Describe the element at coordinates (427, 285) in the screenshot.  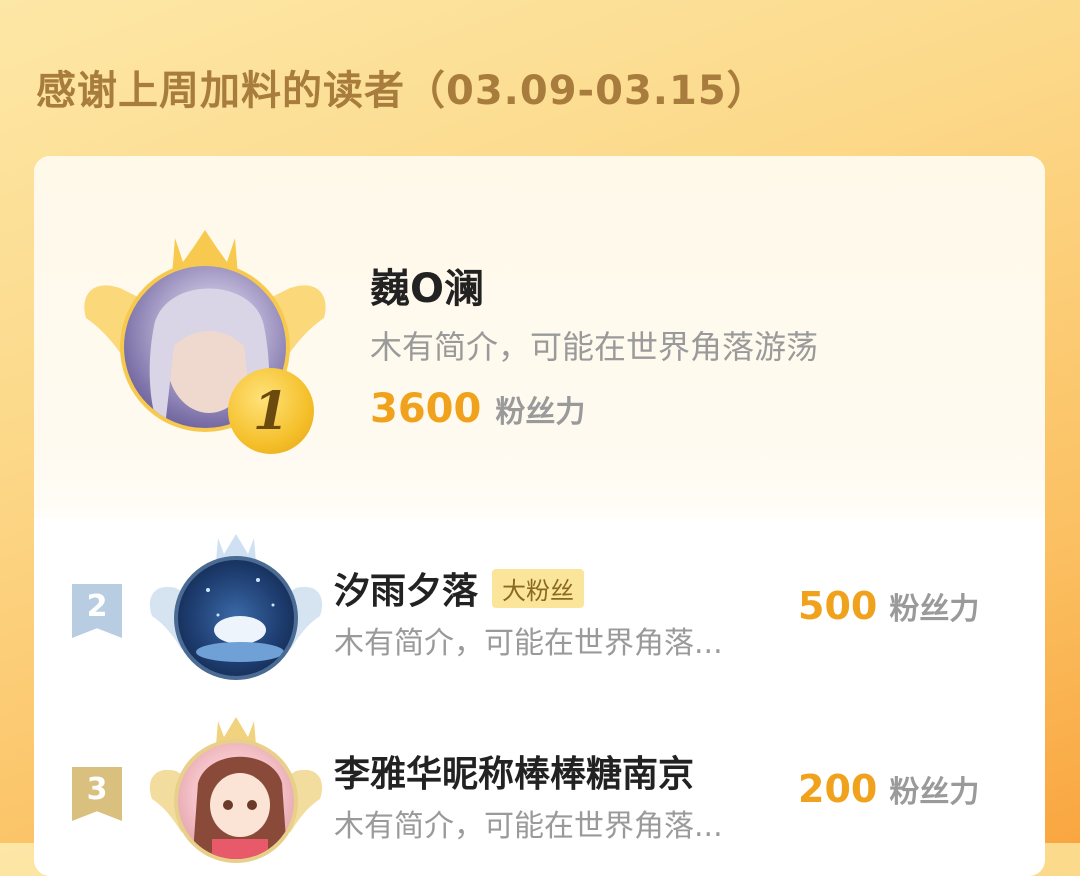
I see `reader-name: 巍O澜` at that location.